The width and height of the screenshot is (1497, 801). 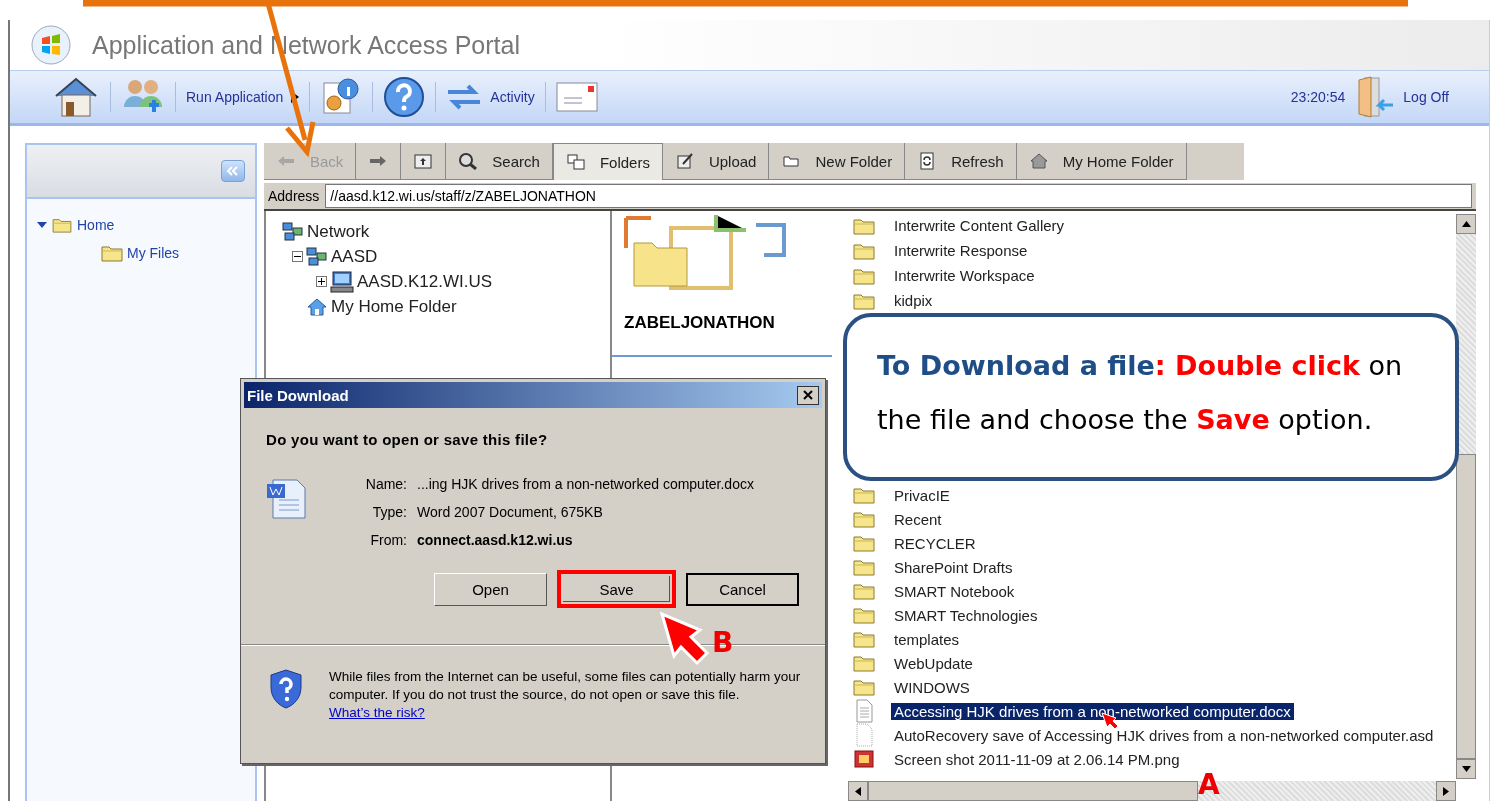 I want to click on toolbar-button: Search, so click(x=499, y=161).